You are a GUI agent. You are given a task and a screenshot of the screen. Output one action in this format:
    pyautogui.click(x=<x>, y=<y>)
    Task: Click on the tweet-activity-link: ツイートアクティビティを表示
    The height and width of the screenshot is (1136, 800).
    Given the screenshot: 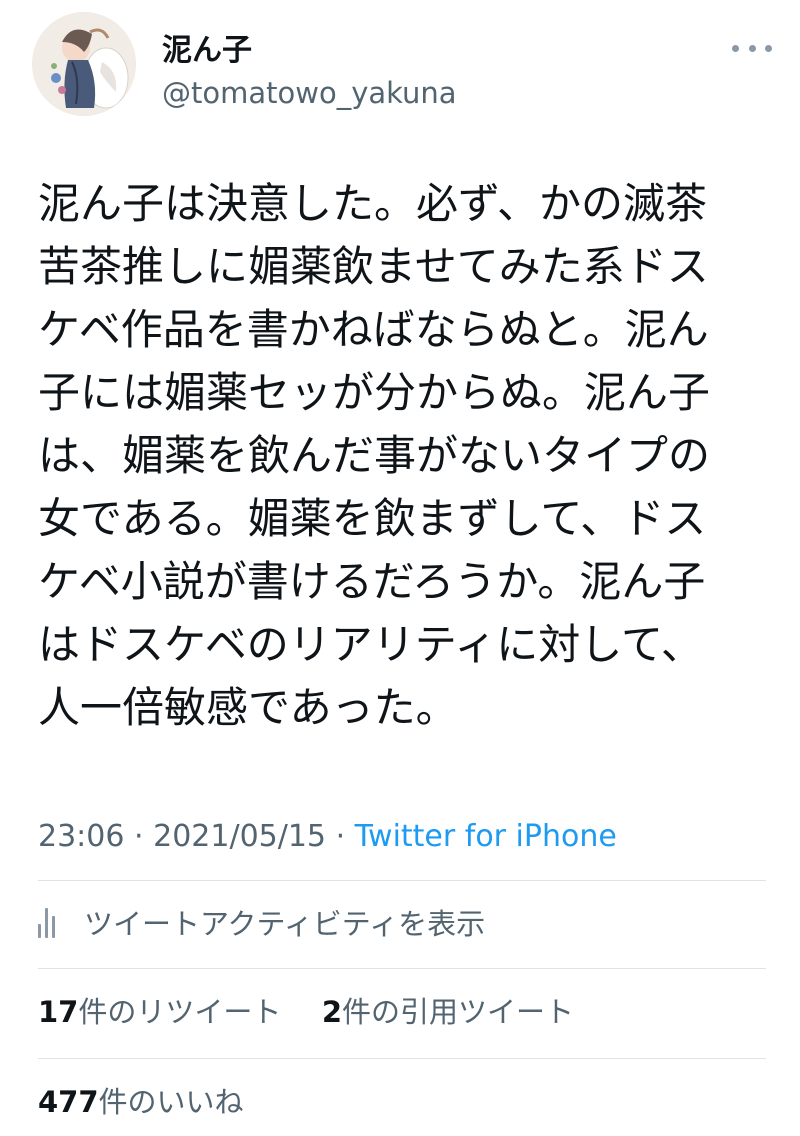 What is the action you would take?
    pyautogui.click(x=261, y=922)
    